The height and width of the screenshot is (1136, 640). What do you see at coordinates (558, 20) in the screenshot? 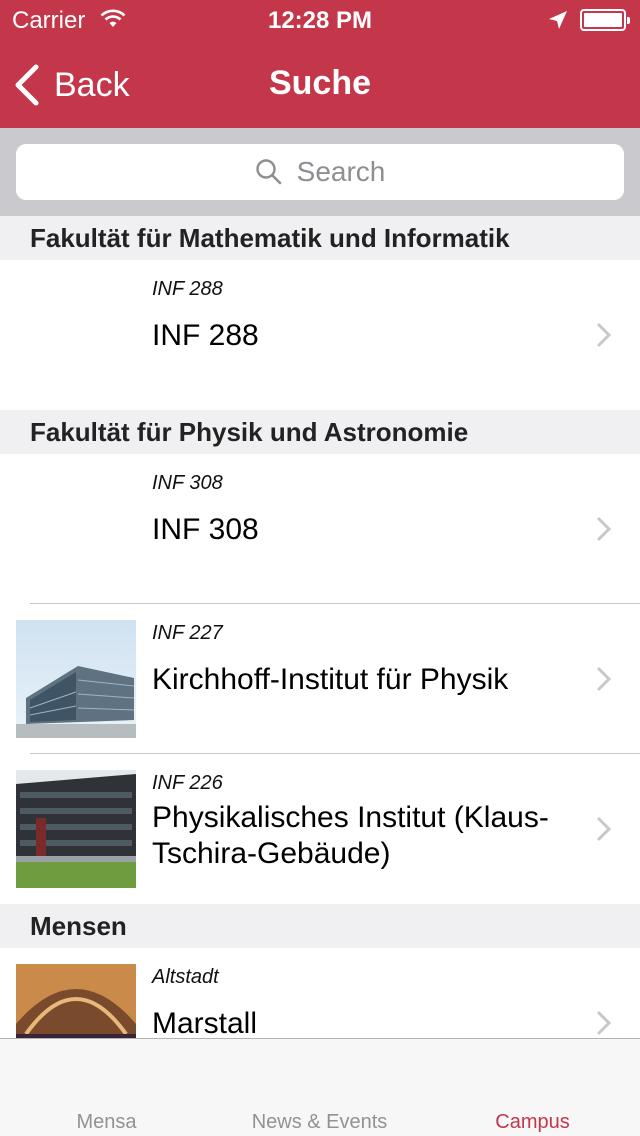
I see `location-arrow-icon` at bounding box center [558, 20].